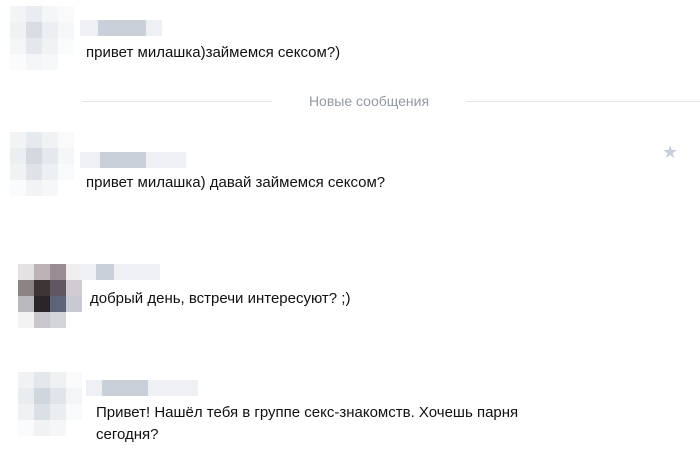 This screenshot has width=700, height=473. I want to click on new-messages-divider: Новые сообщения, so click(391, 101).